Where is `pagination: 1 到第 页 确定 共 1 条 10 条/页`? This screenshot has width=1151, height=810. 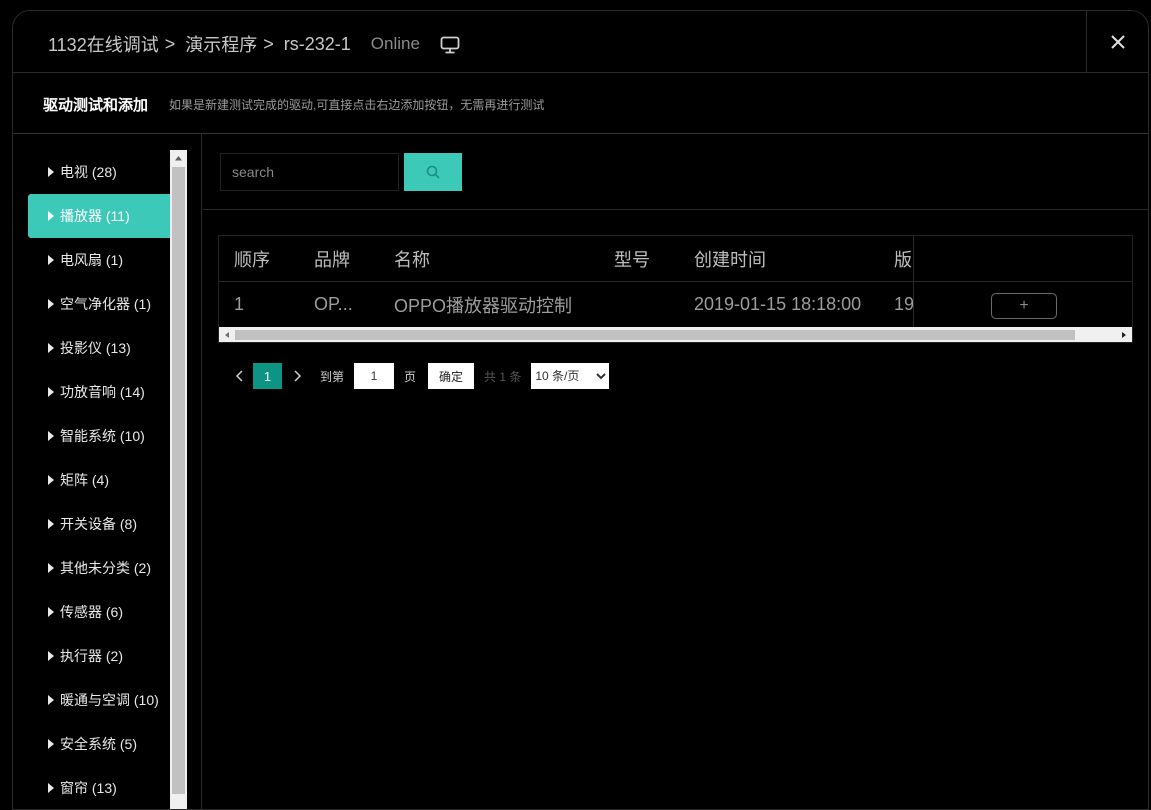 pagination: 1 到第 页 确定 共 1 条 10 条/页 is located at coordinates (419, 376).